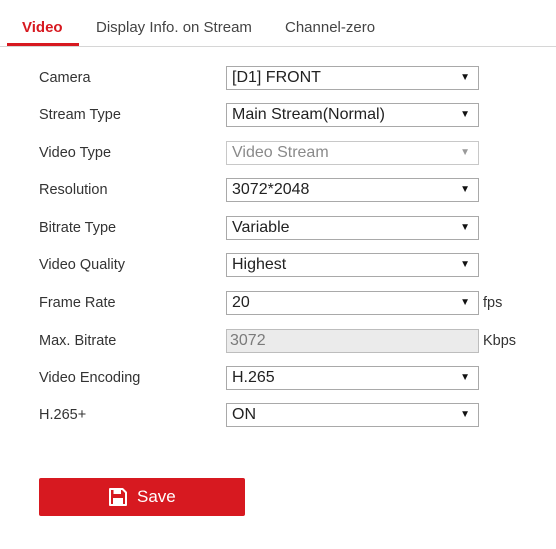 The height and width of the screenshot is (549, 556). What do you see at coordinates (80, 115) in the screenshot?
I see `stream-type-label: Stream Type` at bounding box center [80, 115].